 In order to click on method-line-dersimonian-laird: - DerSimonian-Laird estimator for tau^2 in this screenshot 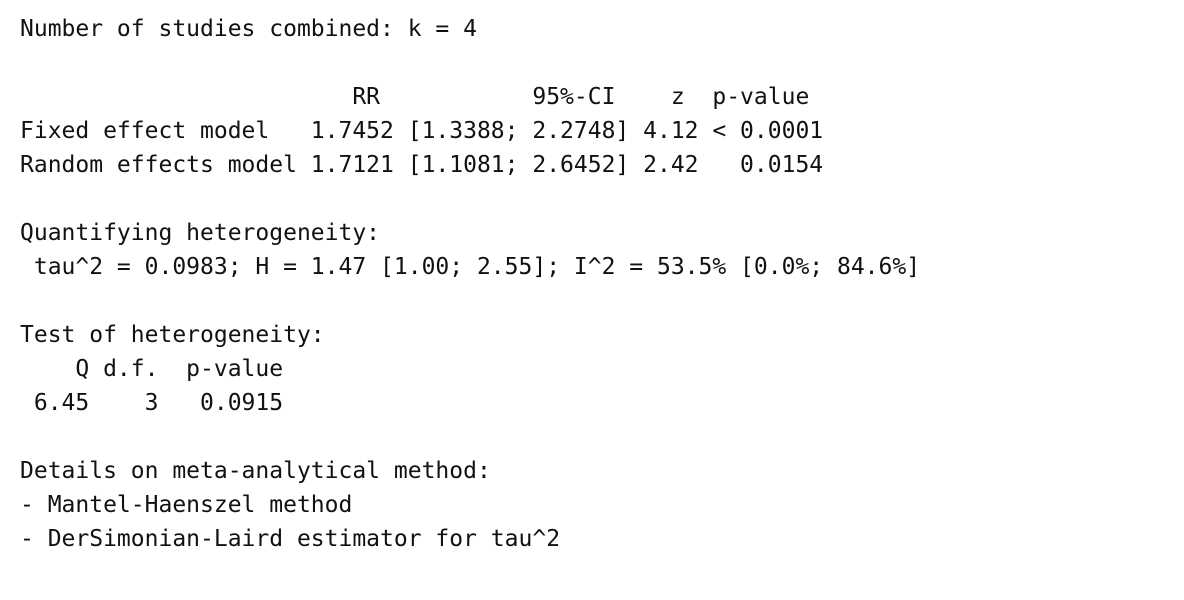, I will do `click(290, 539)`.